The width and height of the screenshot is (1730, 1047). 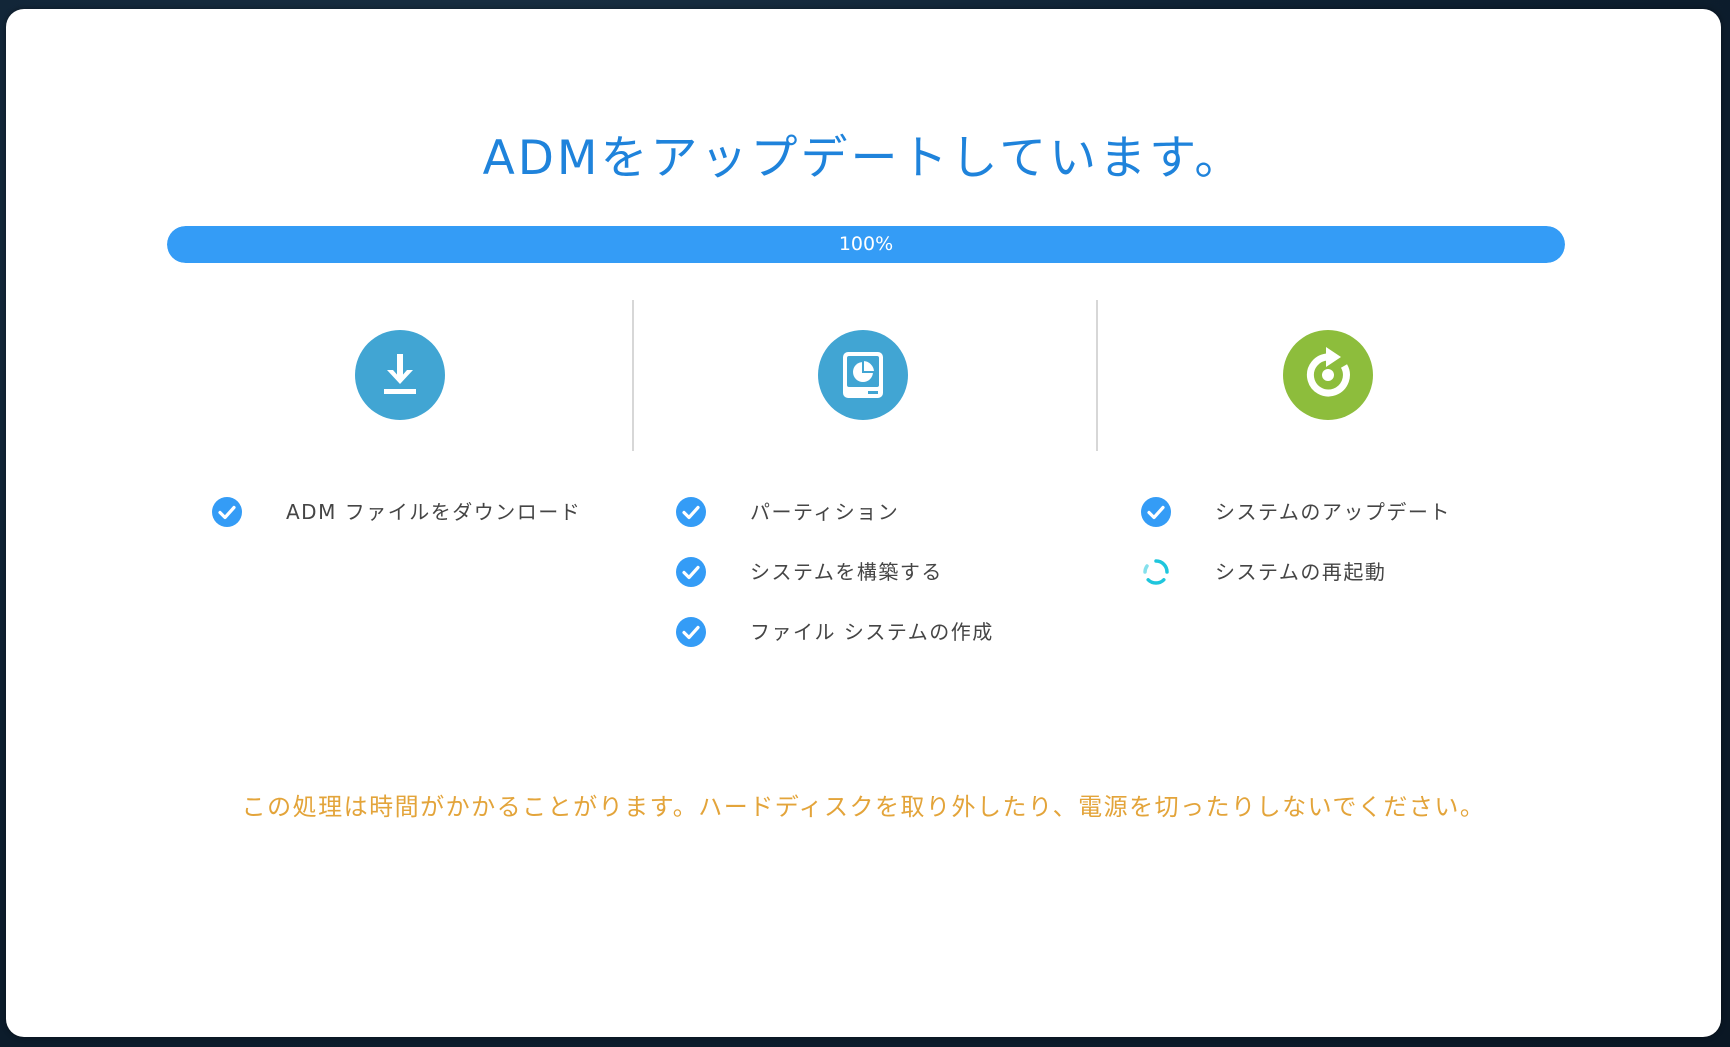 I want to click on spinner-icon, so click(x=1156, y=572).